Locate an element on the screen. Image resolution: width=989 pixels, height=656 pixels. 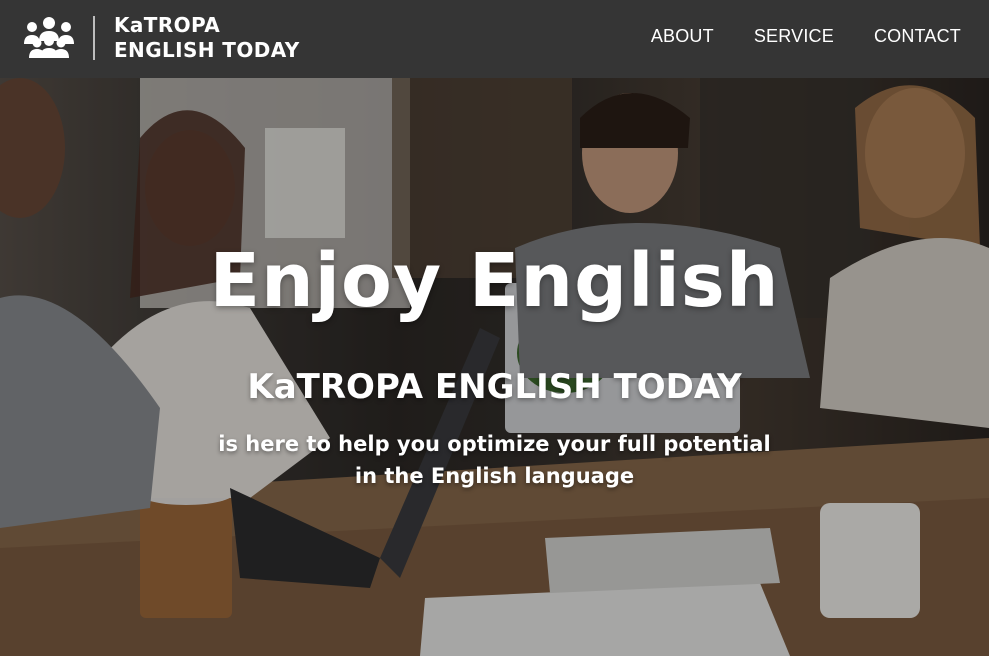
nav-contact: CONTACT is located at coordinates (917, 36).